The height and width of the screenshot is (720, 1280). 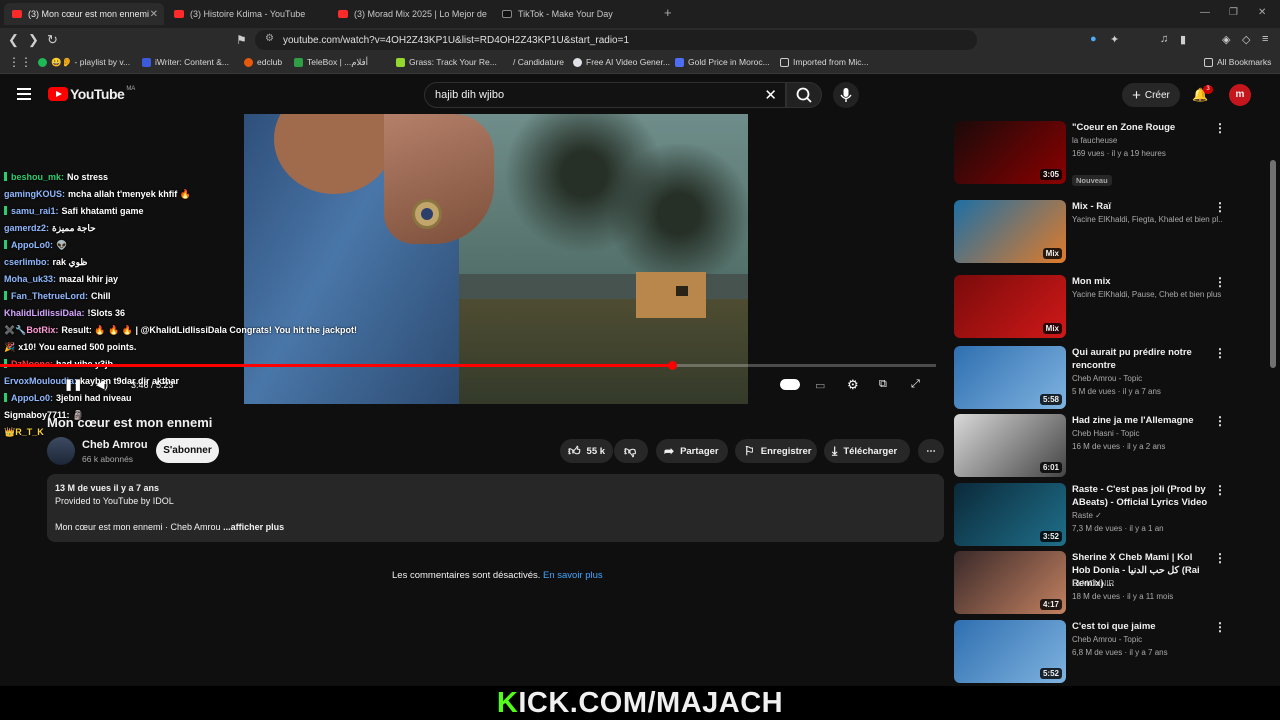 I want to click on miniplayer-icon: ⧉, so click(x=883, y=384).